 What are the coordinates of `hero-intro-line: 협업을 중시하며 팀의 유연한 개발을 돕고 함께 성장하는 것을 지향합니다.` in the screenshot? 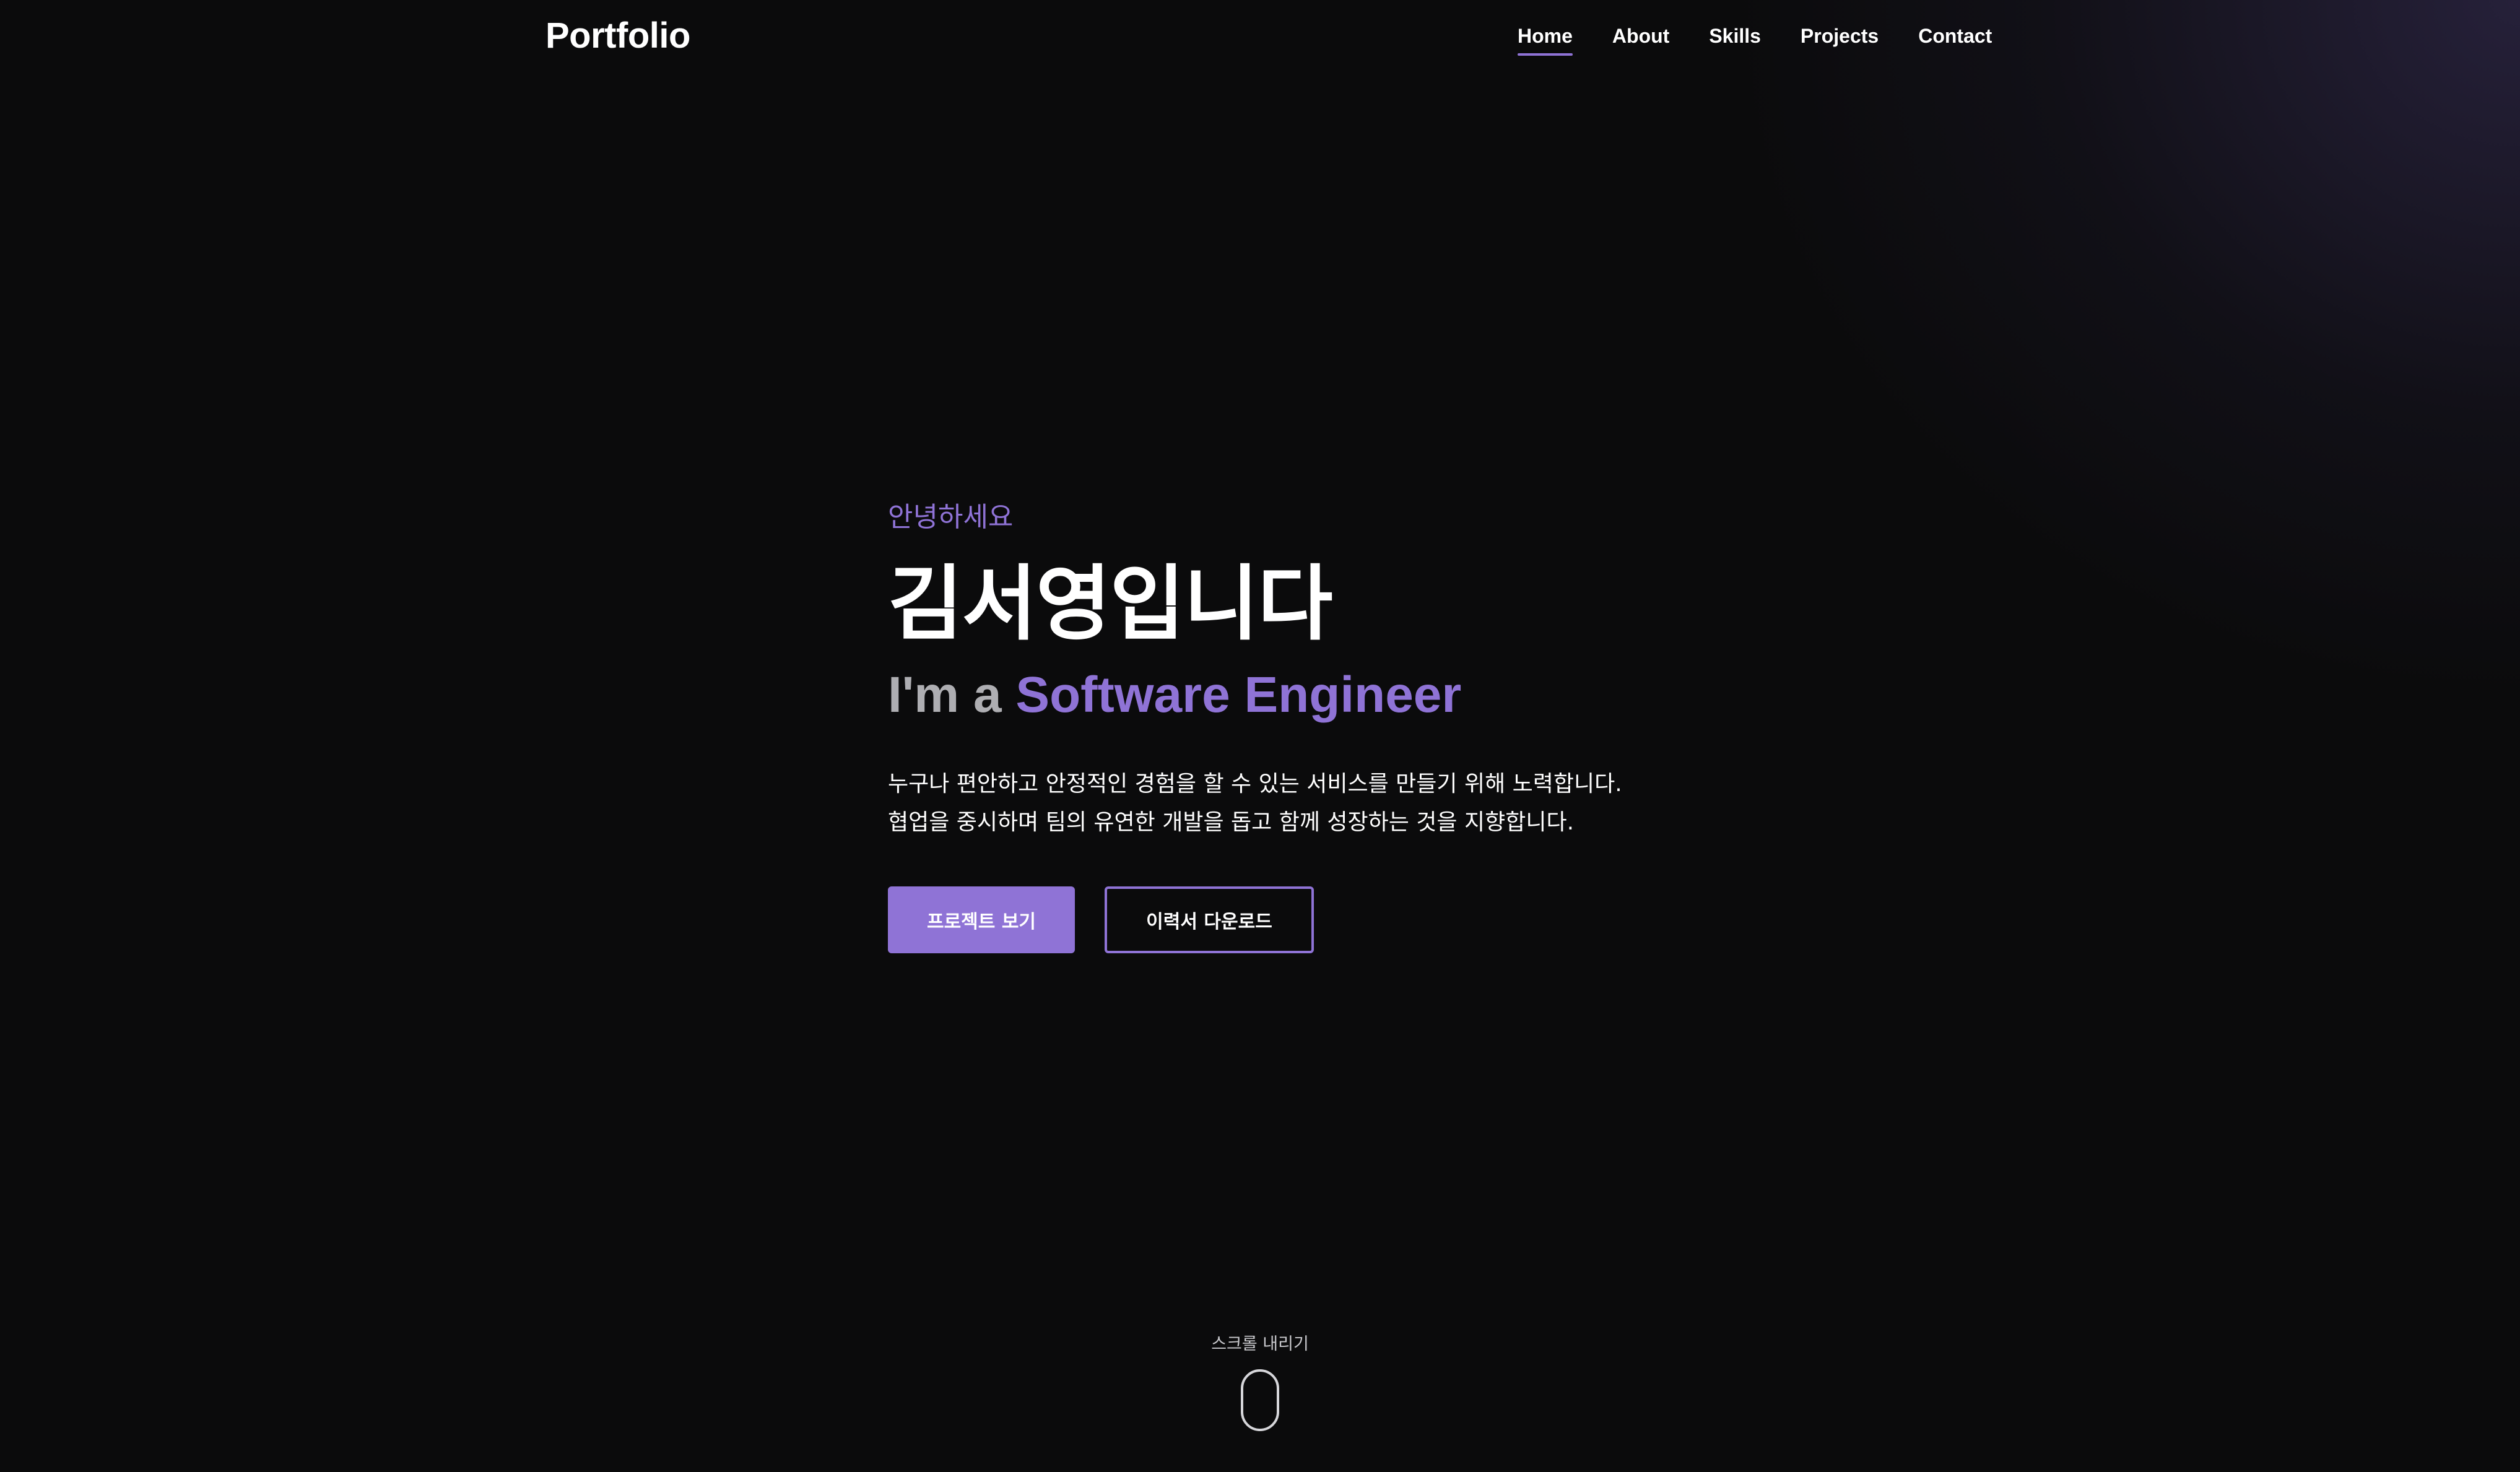 It's located at (1231, 823).